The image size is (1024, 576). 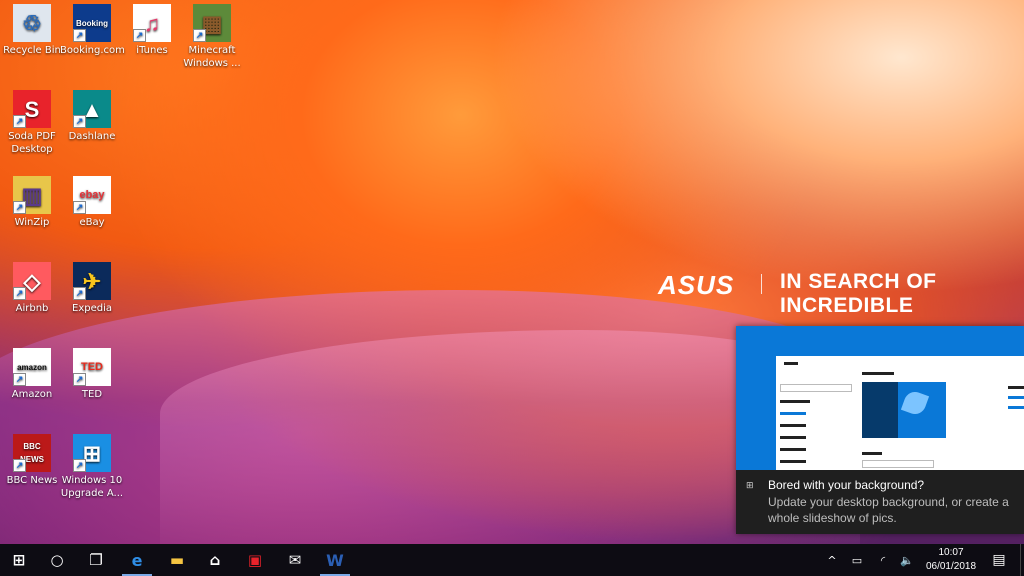 I want to click on recycle-bin-icon: ♲, so click(x=32, y=23).